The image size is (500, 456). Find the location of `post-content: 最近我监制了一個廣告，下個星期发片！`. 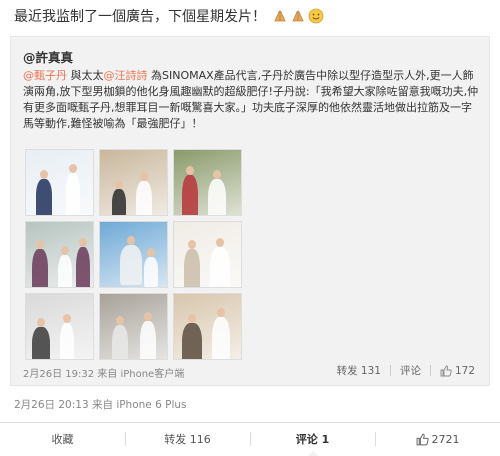

post-content: 最近我监制了一個廣告，下個星期发片！ is located at coordinates (140, 17).